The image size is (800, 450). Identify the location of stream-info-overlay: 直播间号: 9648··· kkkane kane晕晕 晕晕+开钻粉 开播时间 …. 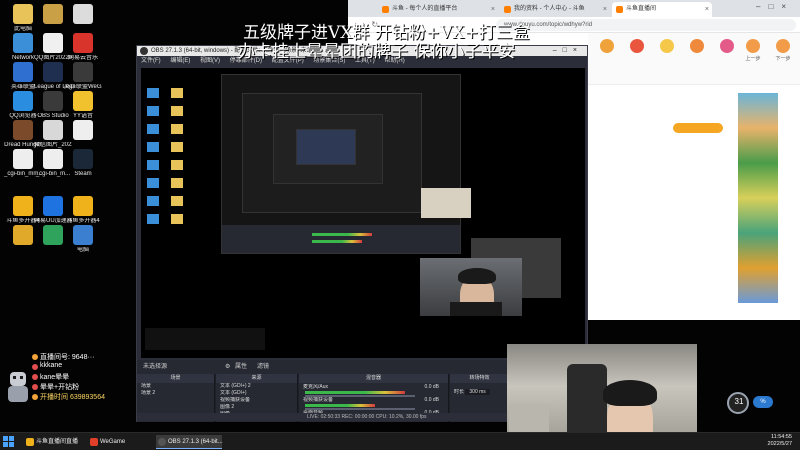
(84, 380).